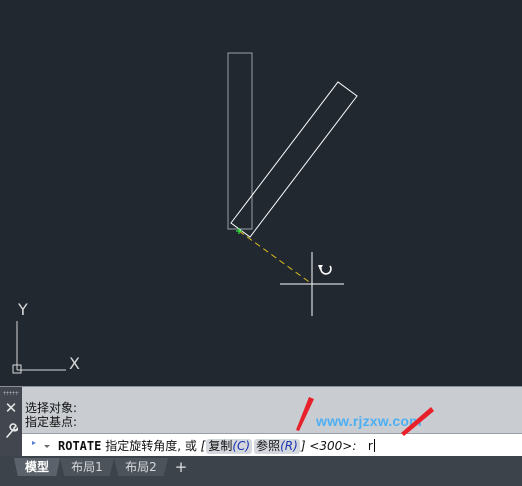 The width and height of the screenshot is (522, 486). I want to click on ucs-x-label: X, so click(74, 363).